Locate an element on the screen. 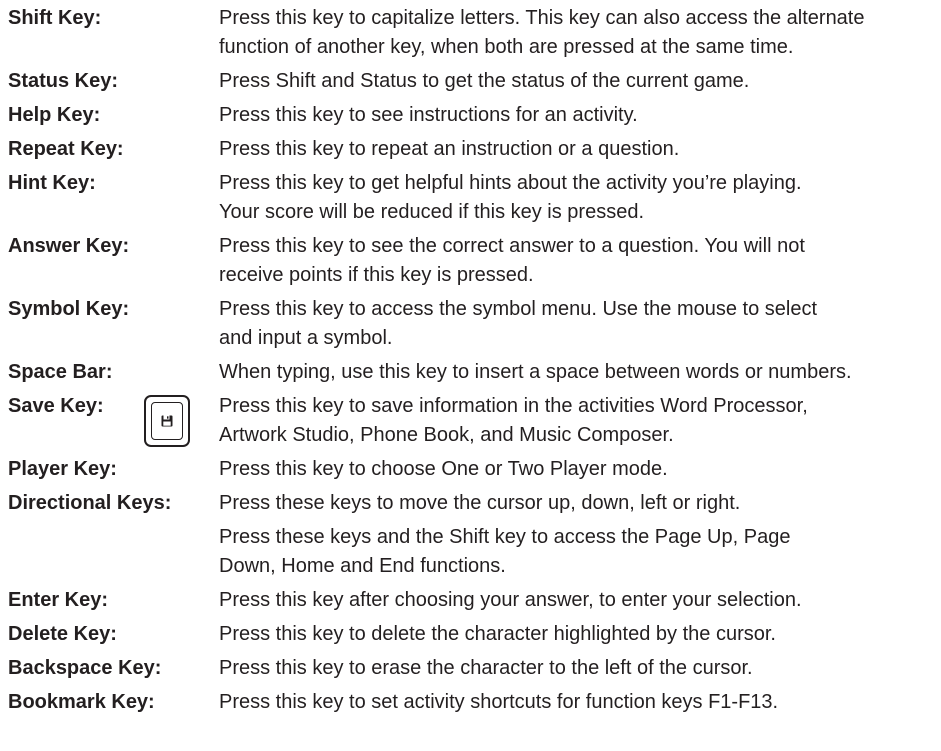 The image size is (941, 751). description-line: receive points if this key is pressed. is located at coordinates (376, 275).